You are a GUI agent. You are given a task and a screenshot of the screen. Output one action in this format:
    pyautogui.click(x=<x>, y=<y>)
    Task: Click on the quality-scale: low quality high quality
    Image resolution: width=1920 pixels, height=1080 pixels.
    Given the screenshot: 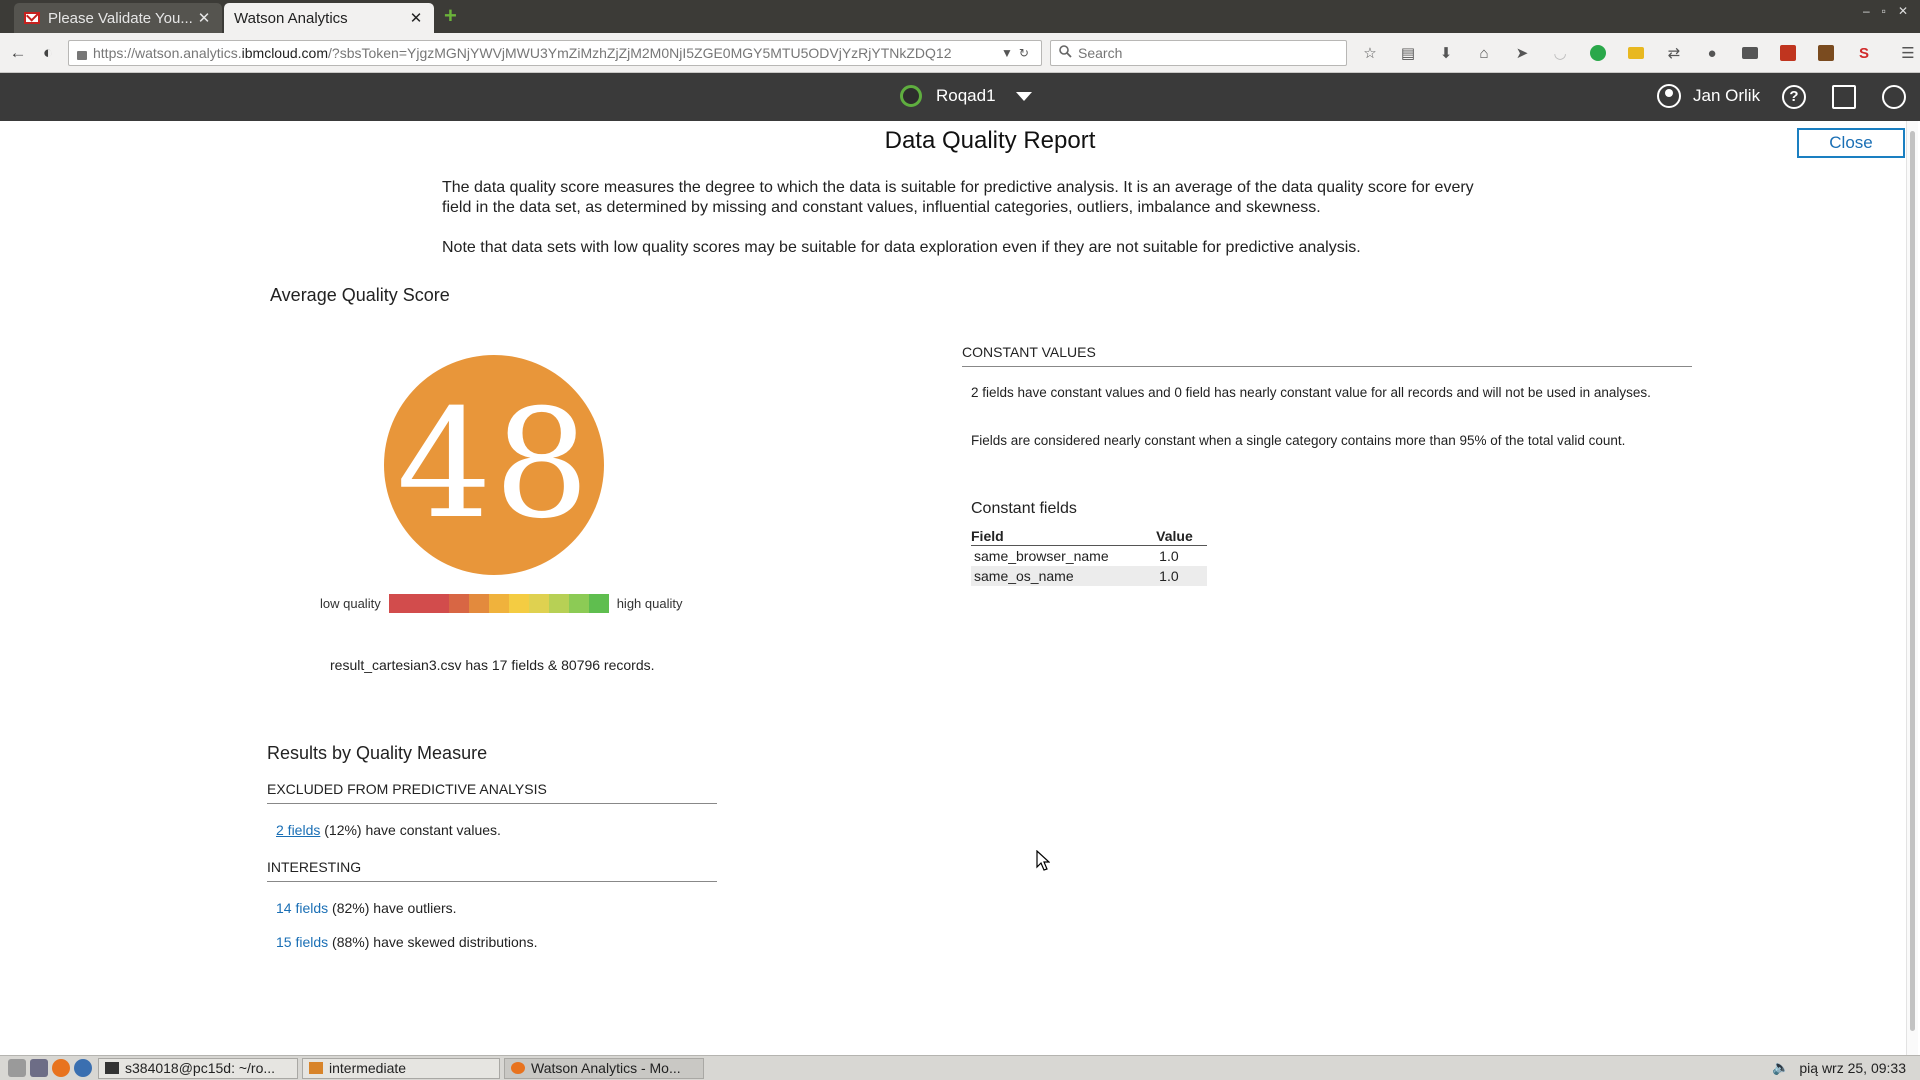 What is the action you would take?
    pyautogui.click(x=501, y=603)
    